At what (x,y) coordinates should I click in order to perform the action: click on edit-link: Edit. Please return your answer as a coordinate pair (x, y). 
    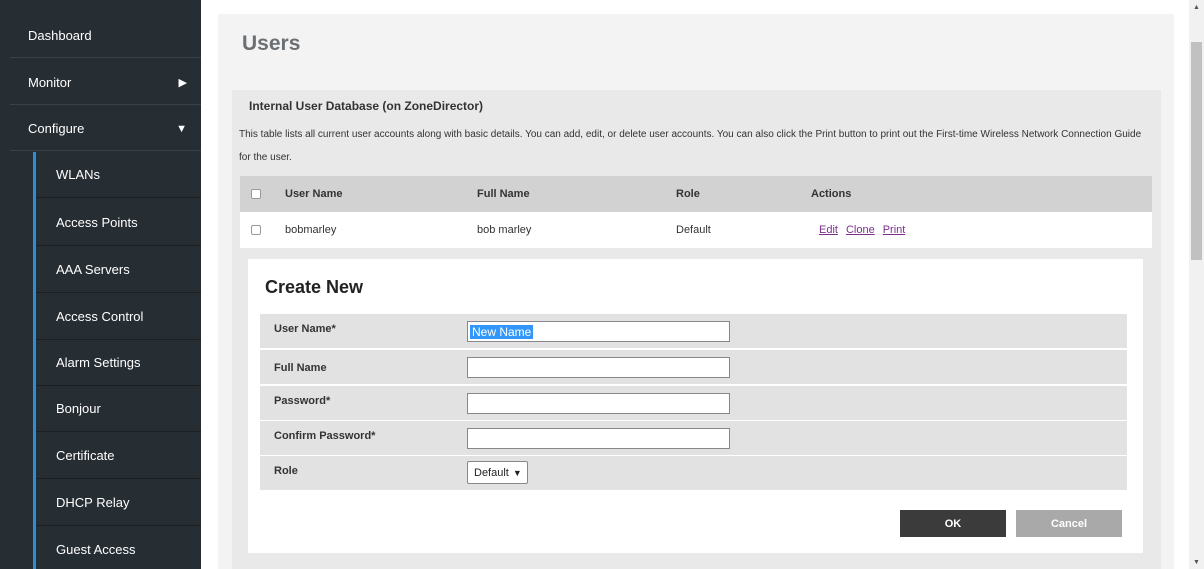
    Looking at the image, I should click on (828, 230).